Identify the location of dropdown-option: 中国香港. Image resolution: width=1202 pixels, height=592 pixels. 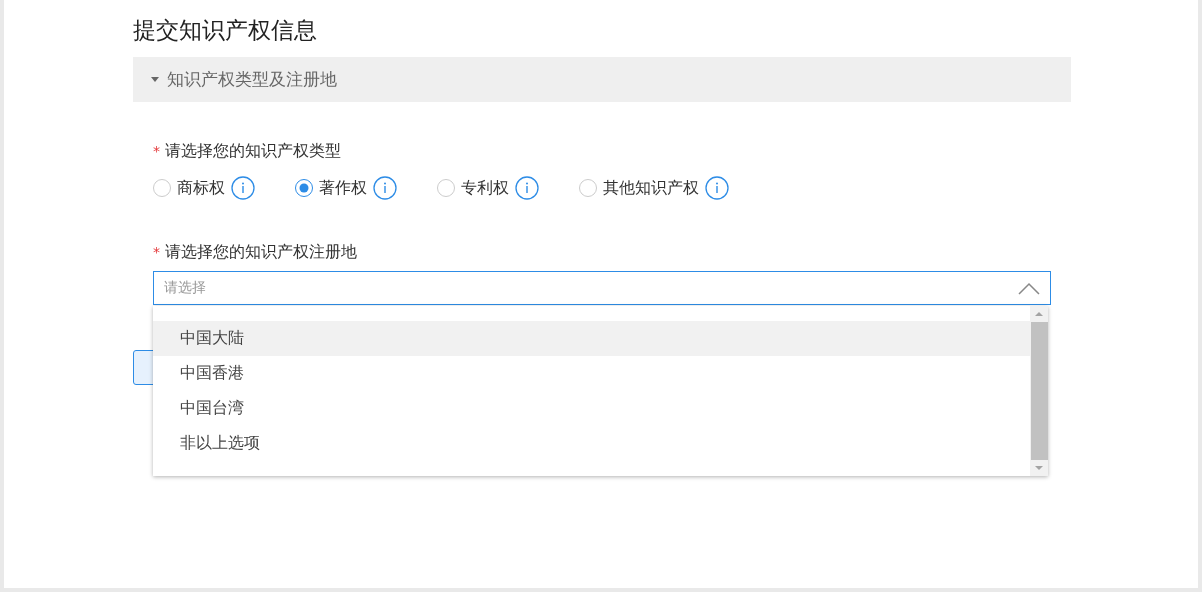
(591, 373).